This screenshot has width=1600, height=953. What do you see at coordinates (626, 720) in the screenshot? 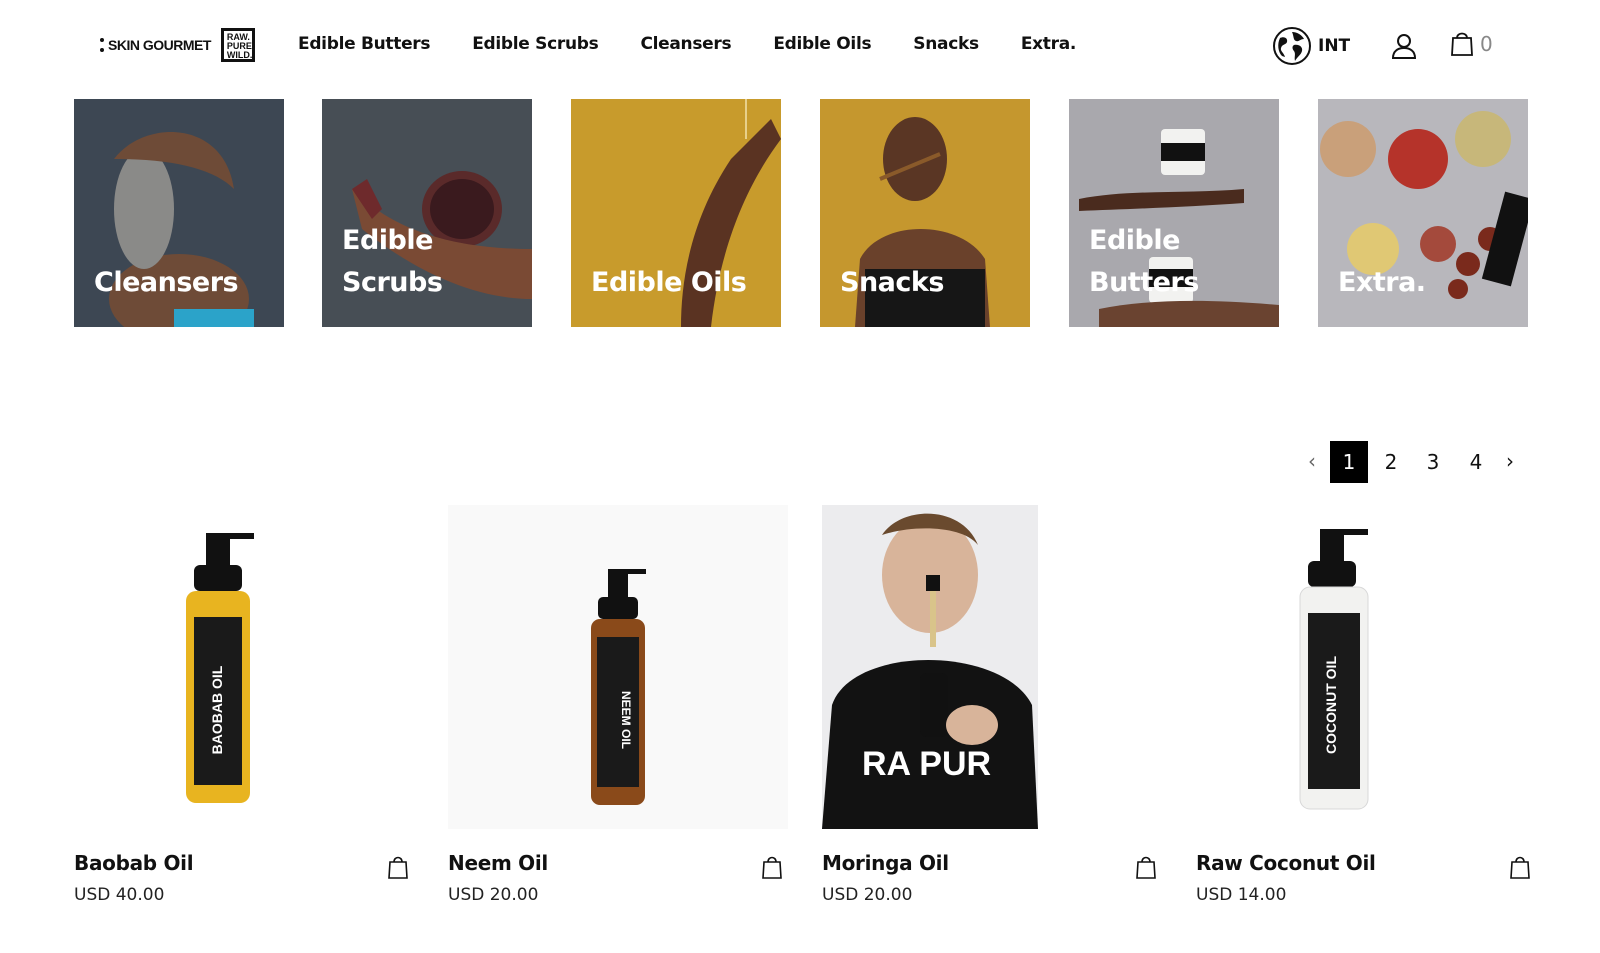
I see `bottle-label-text: NEEM OIL` at bounding box center [626, 720].